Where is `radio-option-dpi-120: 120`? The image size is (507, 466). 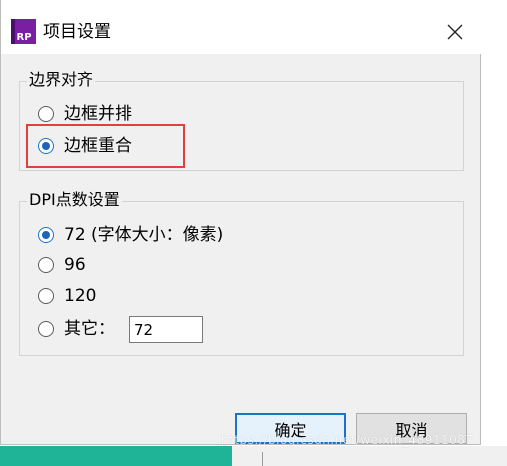 radio-option-dpi-120: 120 is located at coordinates (67, 296).